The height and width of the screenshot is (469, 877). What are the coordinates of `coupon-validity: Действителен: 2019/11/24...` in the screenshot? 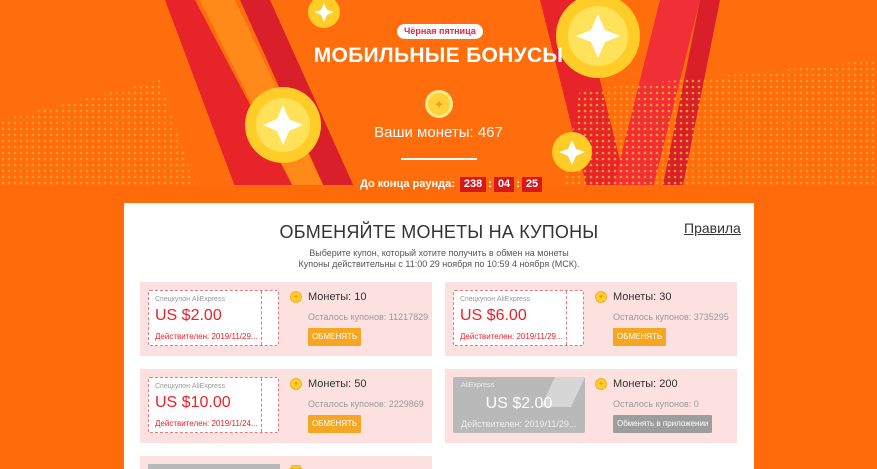 It's located at (206, 423).